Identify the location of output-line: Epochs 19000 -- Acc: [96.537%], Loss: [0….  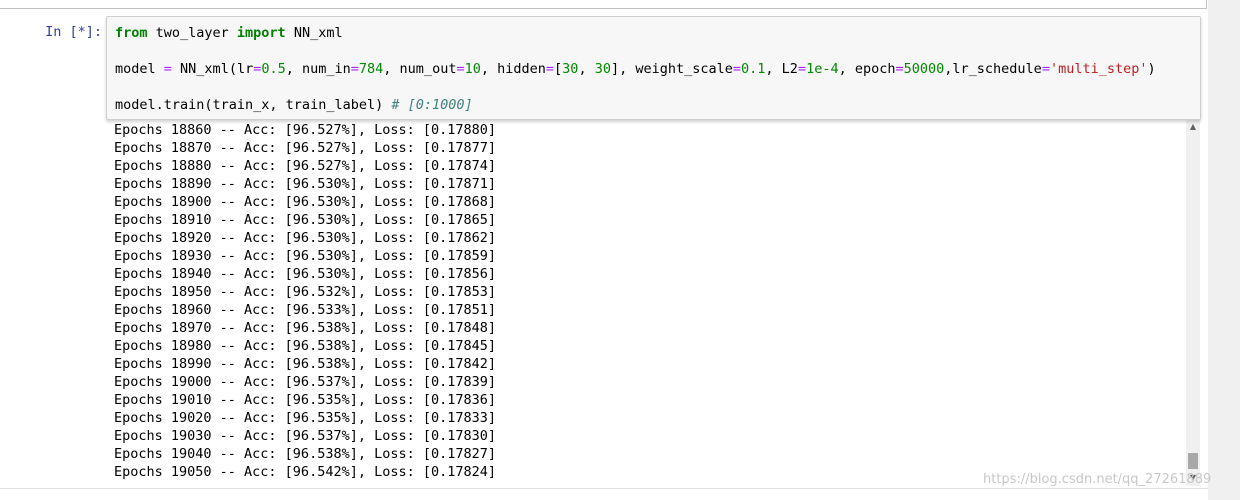
(305, 382).